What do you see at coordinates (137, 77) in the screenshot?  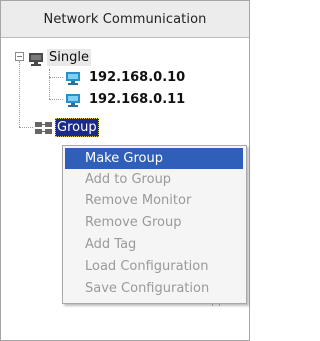 I see `tree-node-monitor: 192.168.0.10` at bounding box center [137, 77].